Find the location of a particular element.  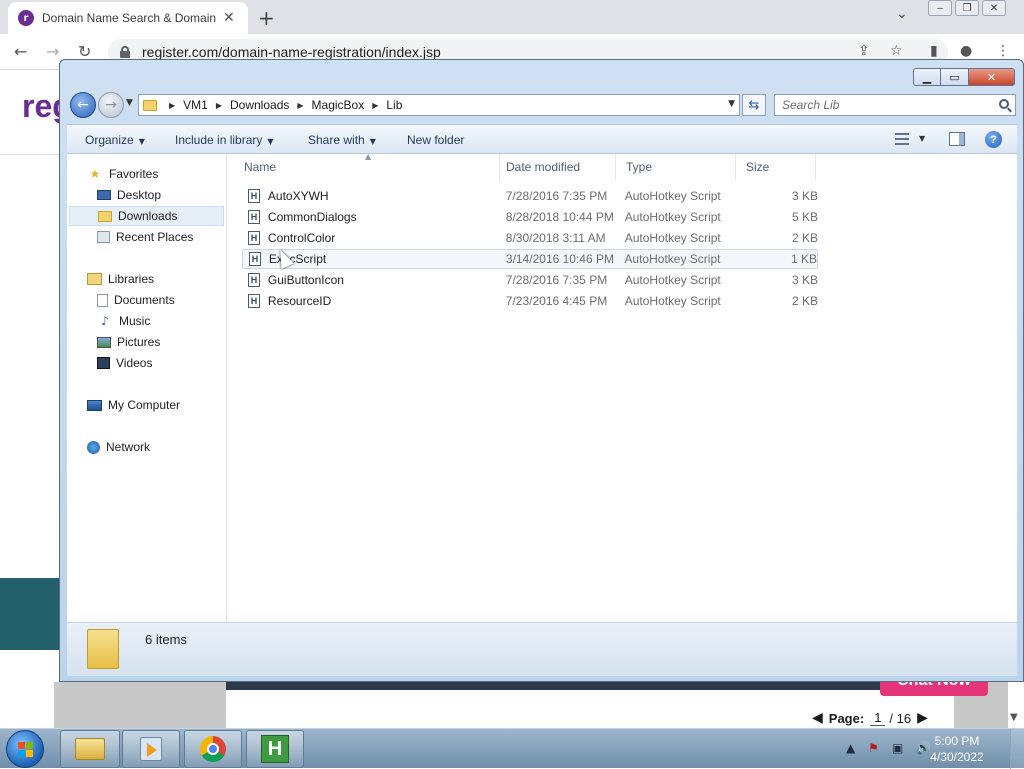

nav-my-computer: My Computer is located at coordinates (133, 405).